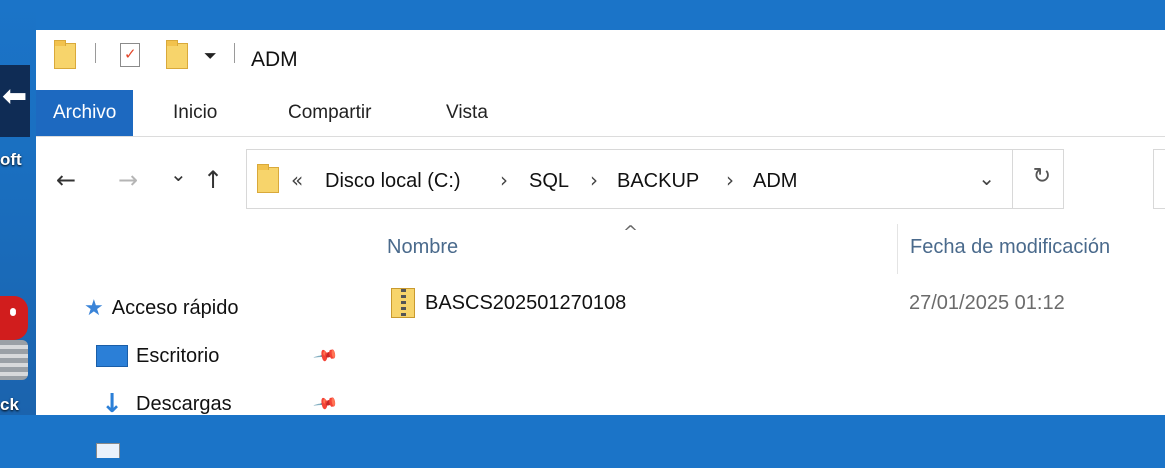 This screenshot has width=1165, height=468. I want to click on search-input, so click(1159, 179).